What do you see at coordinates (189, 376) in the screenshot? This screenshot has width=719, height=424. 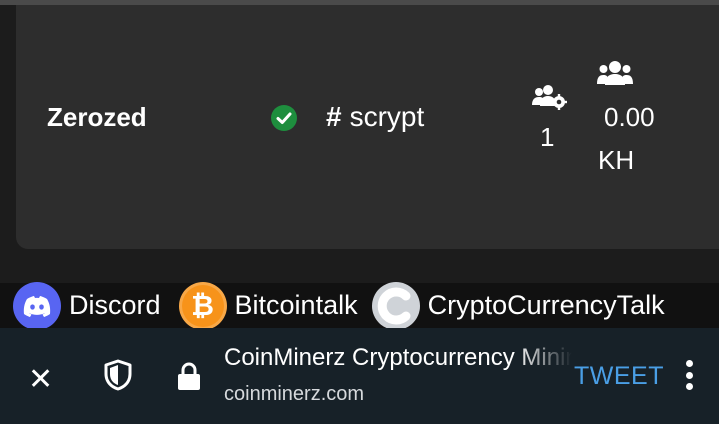 I see `lock-icon` at bounding box center [189, 376].